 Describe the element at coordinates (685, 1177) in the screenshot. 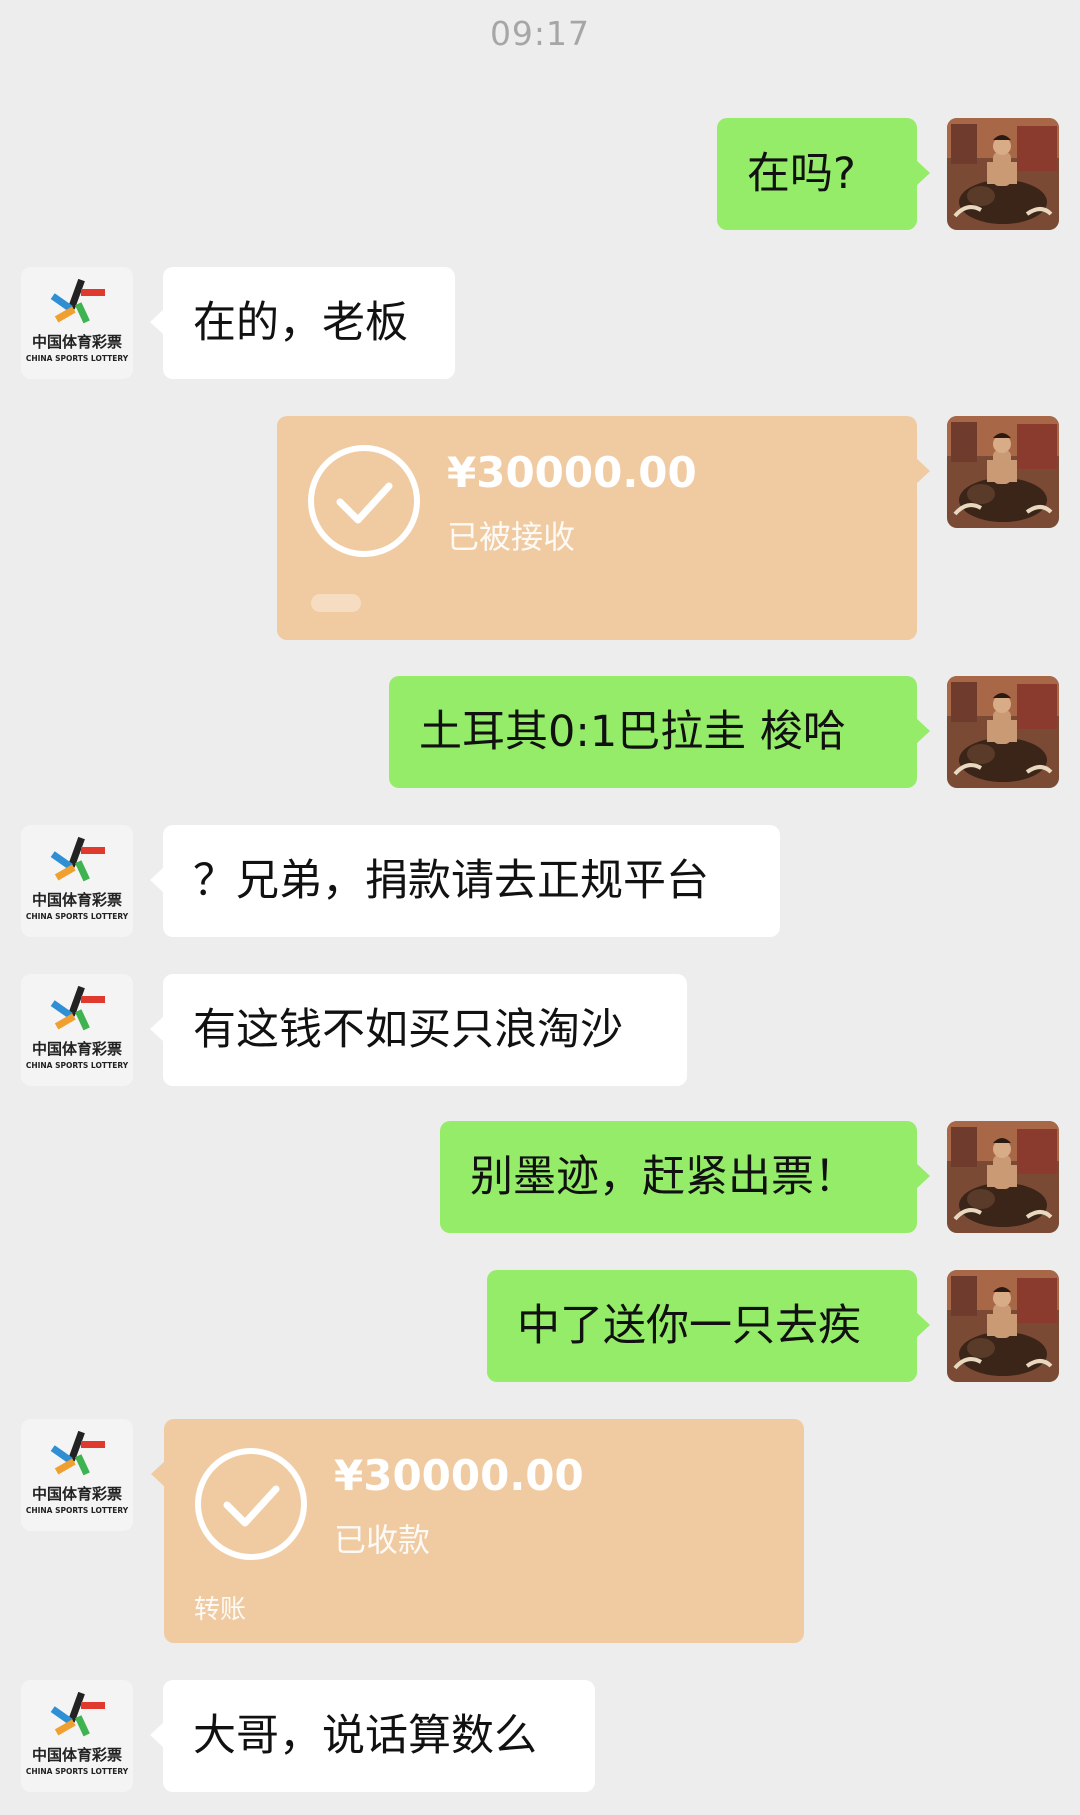

I see `message-bubble-sent: 别墨迹，赶紧出票！` at that location.